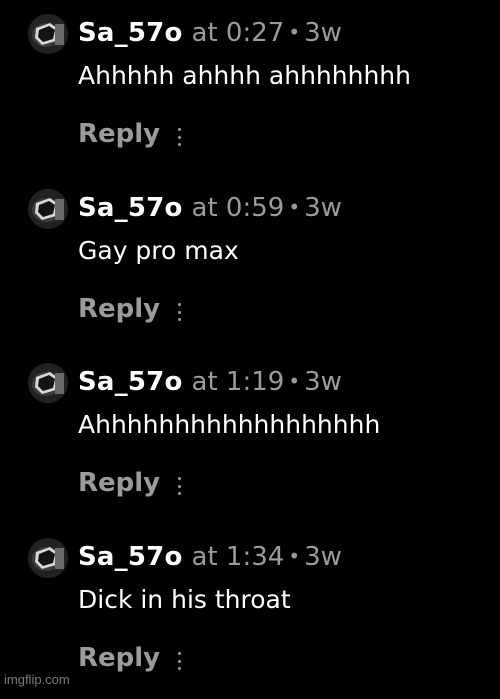  What do you see at coordinates (255, 33) in the screenshot?
I see `video-timestamp: 0:27` at bounding box center [255, 33].